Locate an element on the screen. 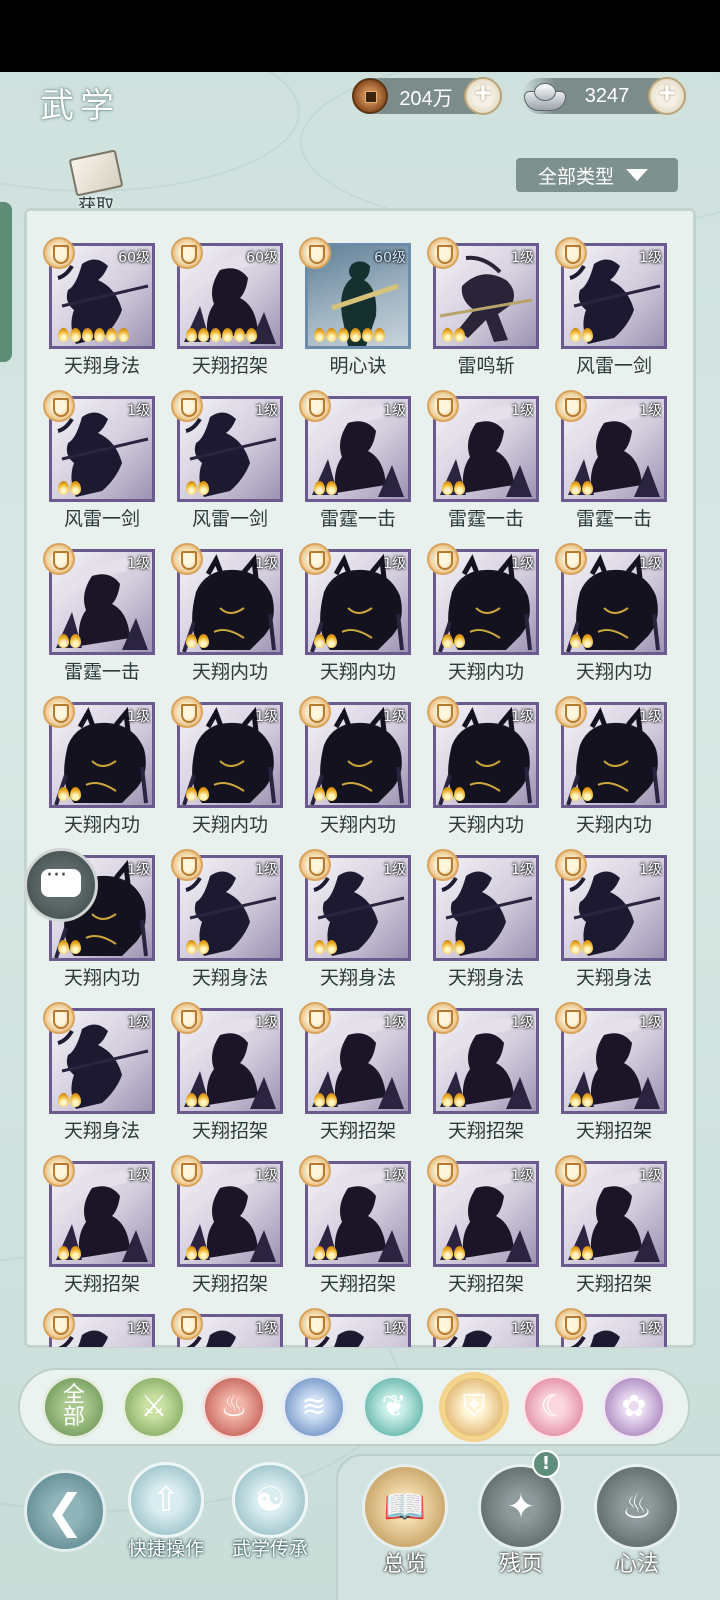 The width and height of the screenshot is (720, 1600). add-silver-button: + is located at coordinates (667, 96).